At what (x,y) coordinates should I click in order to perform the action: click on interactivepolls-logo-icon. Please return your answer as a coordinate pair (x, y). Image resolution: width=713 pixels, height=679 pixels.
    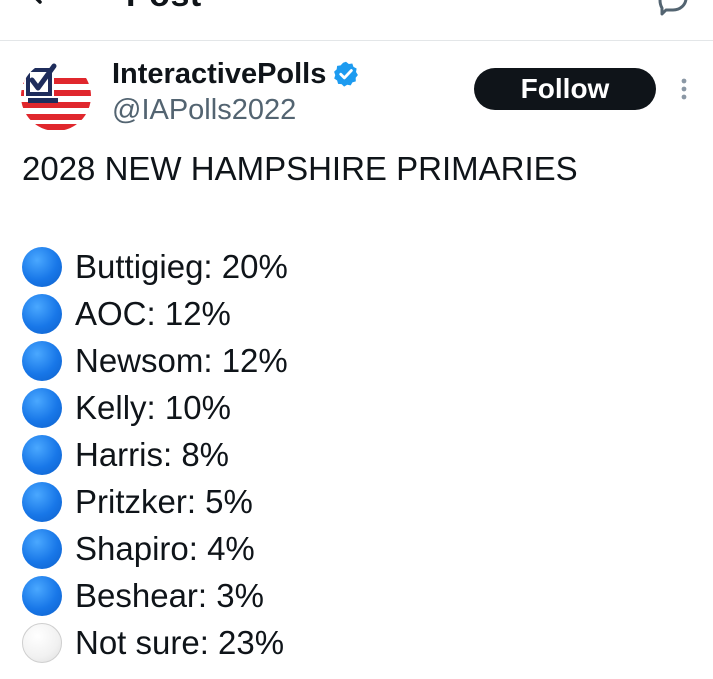
    Looking at the image, I should click on (56, 96).